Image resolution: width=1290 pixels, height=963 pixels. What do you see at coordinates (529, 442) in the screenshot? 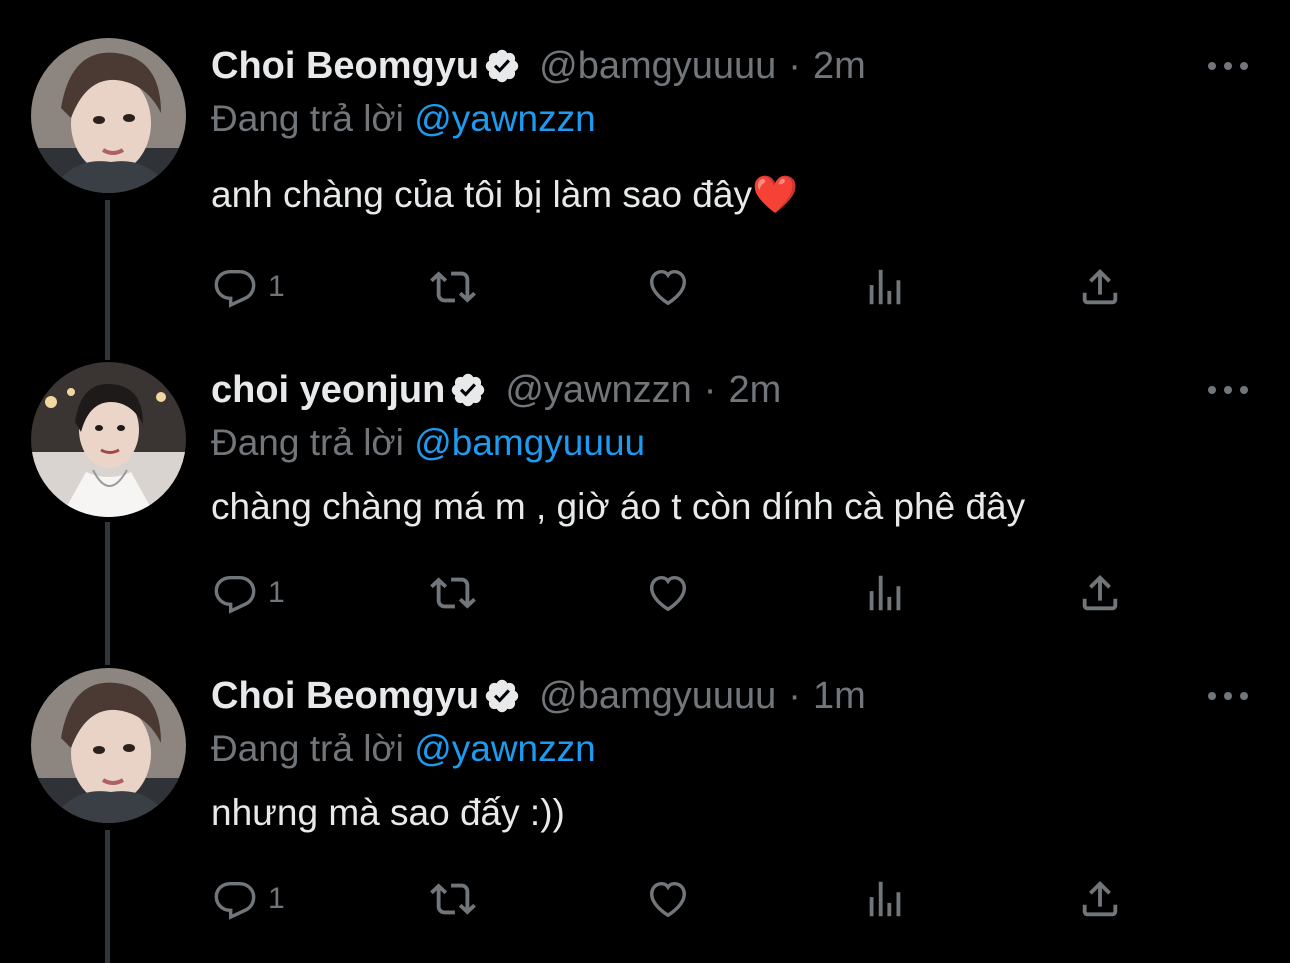
I see `reply-mention: @bamgyuuuu` at bounding box center [529, 442].